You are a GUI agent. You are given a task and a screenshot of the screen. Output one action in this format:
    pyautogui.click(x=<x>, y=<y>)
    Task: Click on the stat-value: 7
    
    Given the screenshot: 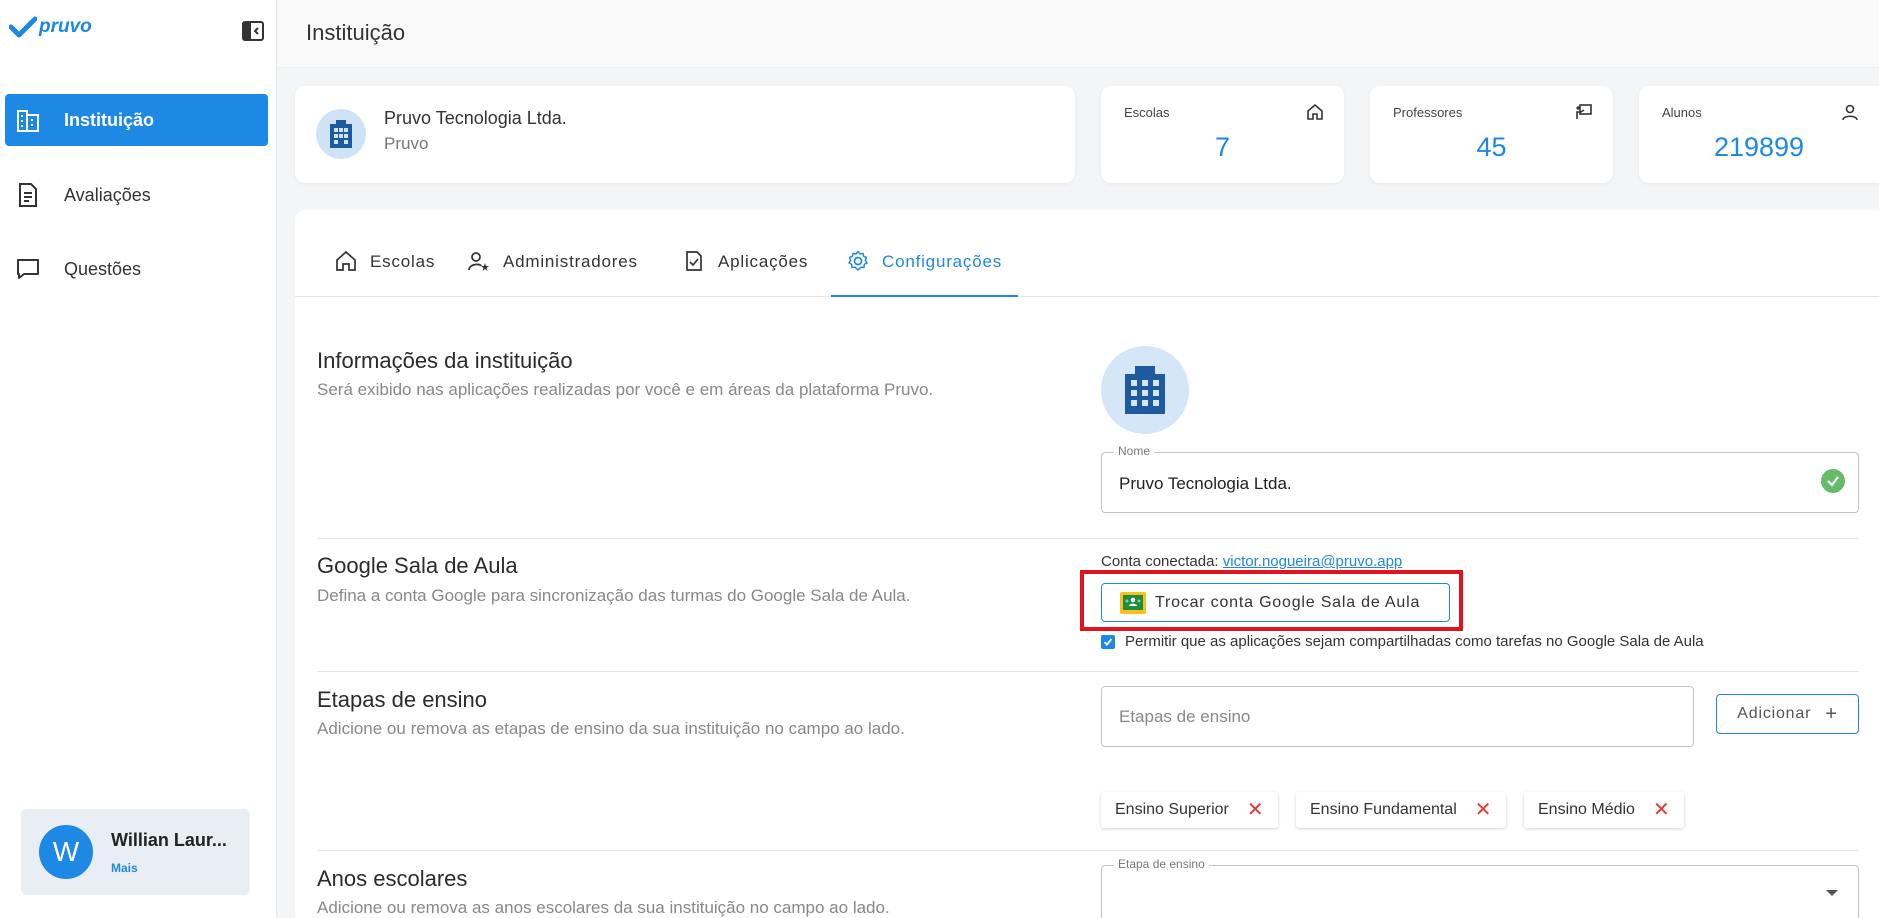 What is the action you would take?
    pyautogui.click(x=1222, y=147)
    